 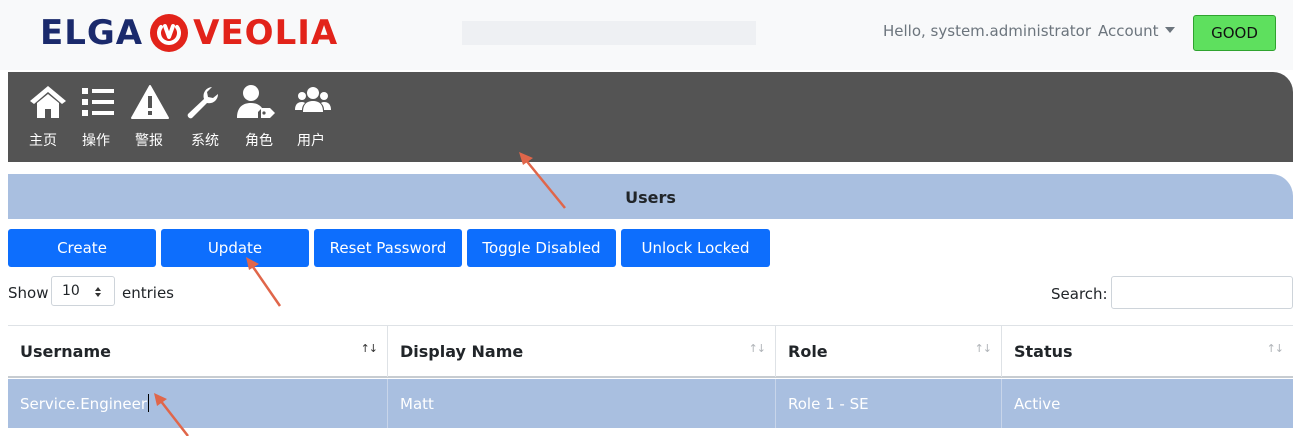 What do you see at coordinates (695, 248) in the screenshot?
I see `unlock-locked-button: Unlock Locked` at bounding box center [695, 248].